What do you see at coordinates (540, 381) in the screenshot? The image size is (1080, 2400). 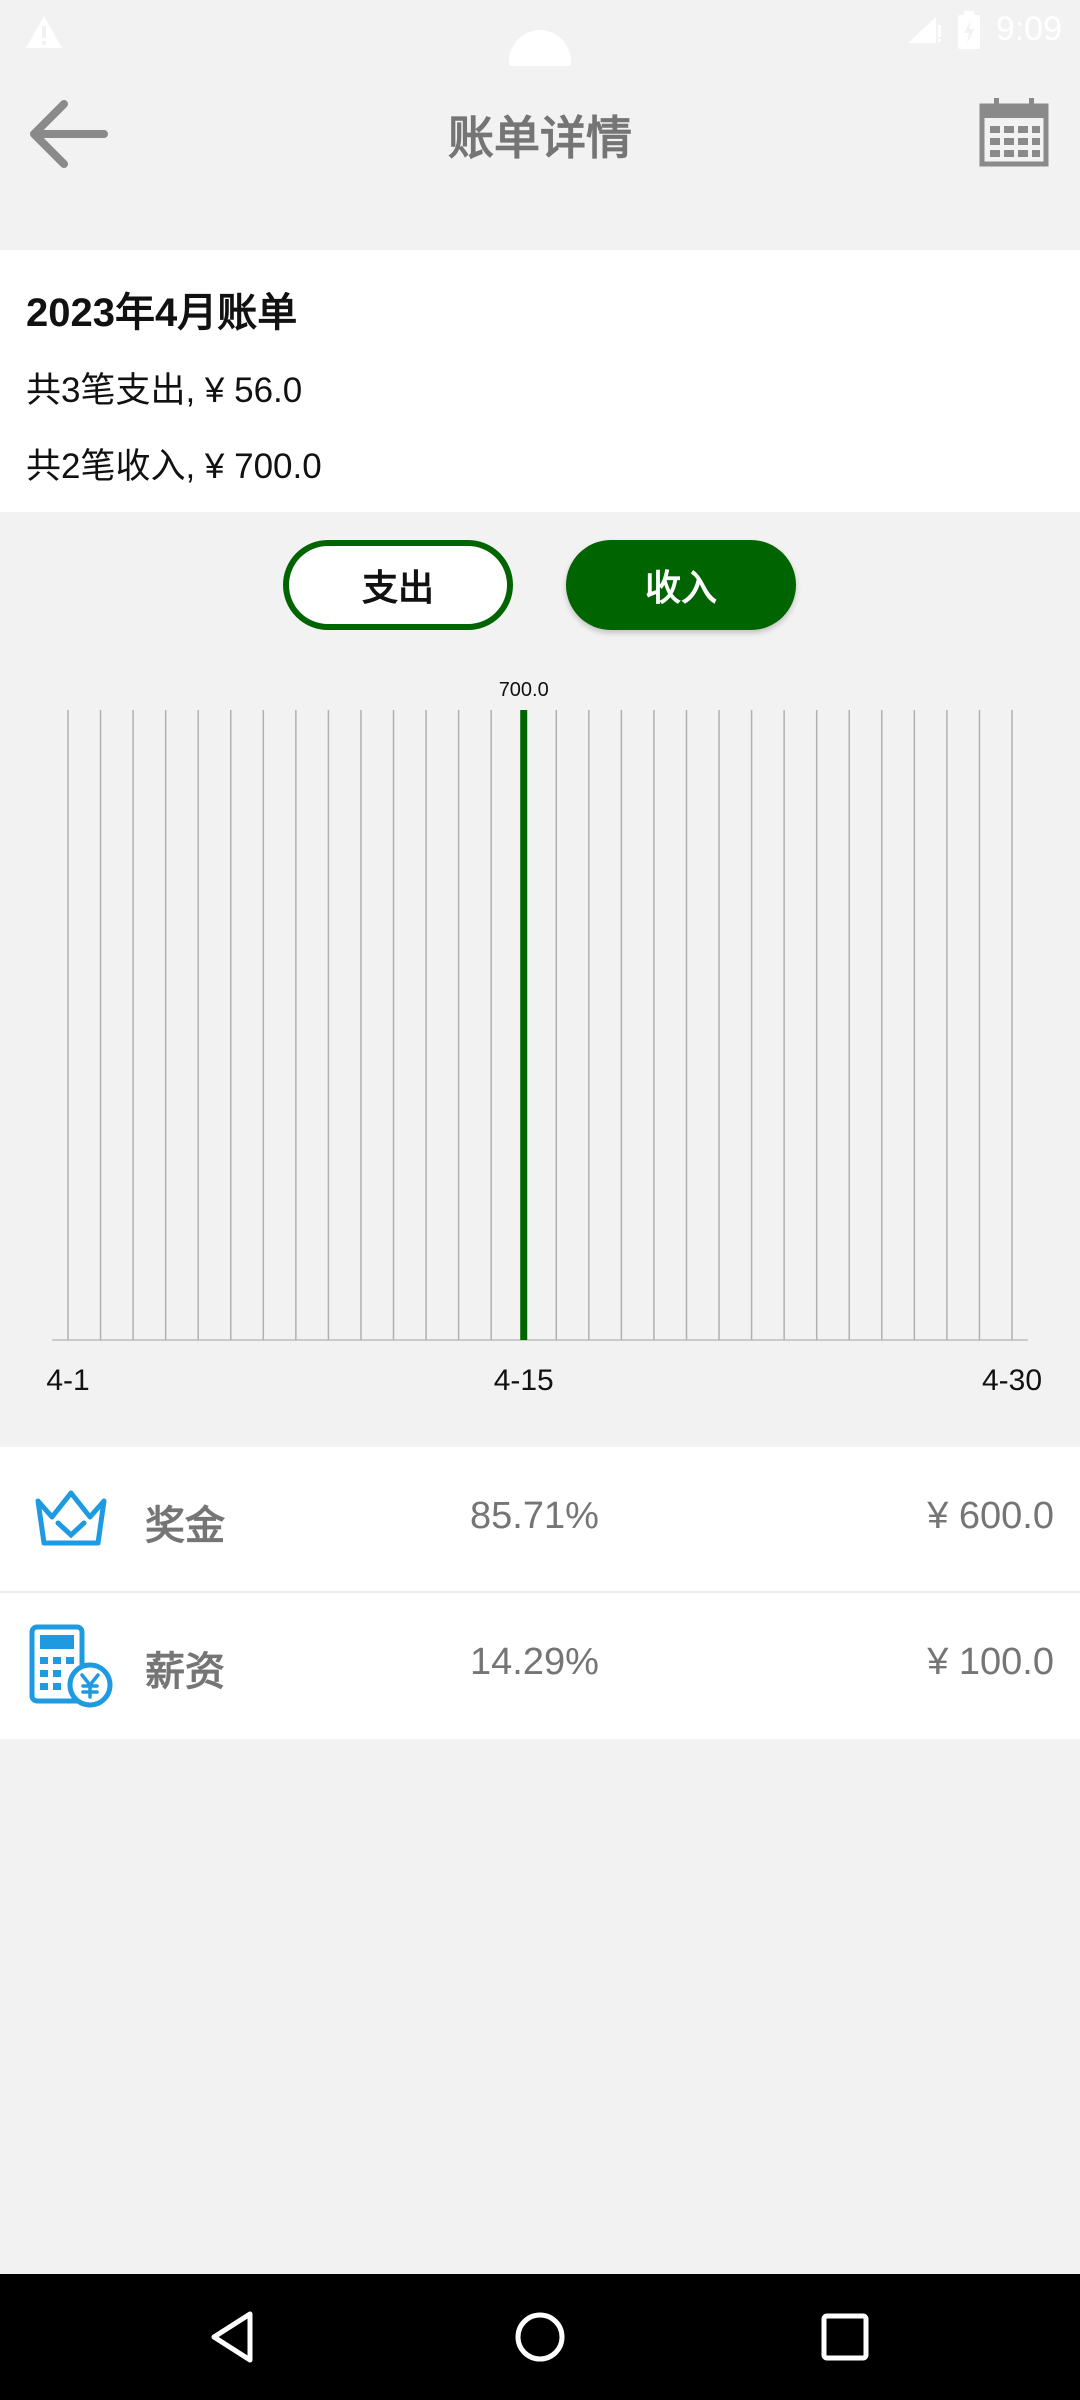 I see `monthly-summary-card: 2023年4月账单 共3笔支出, ¥ 56.0 共2笔收入, ¥ 700.0` at bounding box center [540, 381].